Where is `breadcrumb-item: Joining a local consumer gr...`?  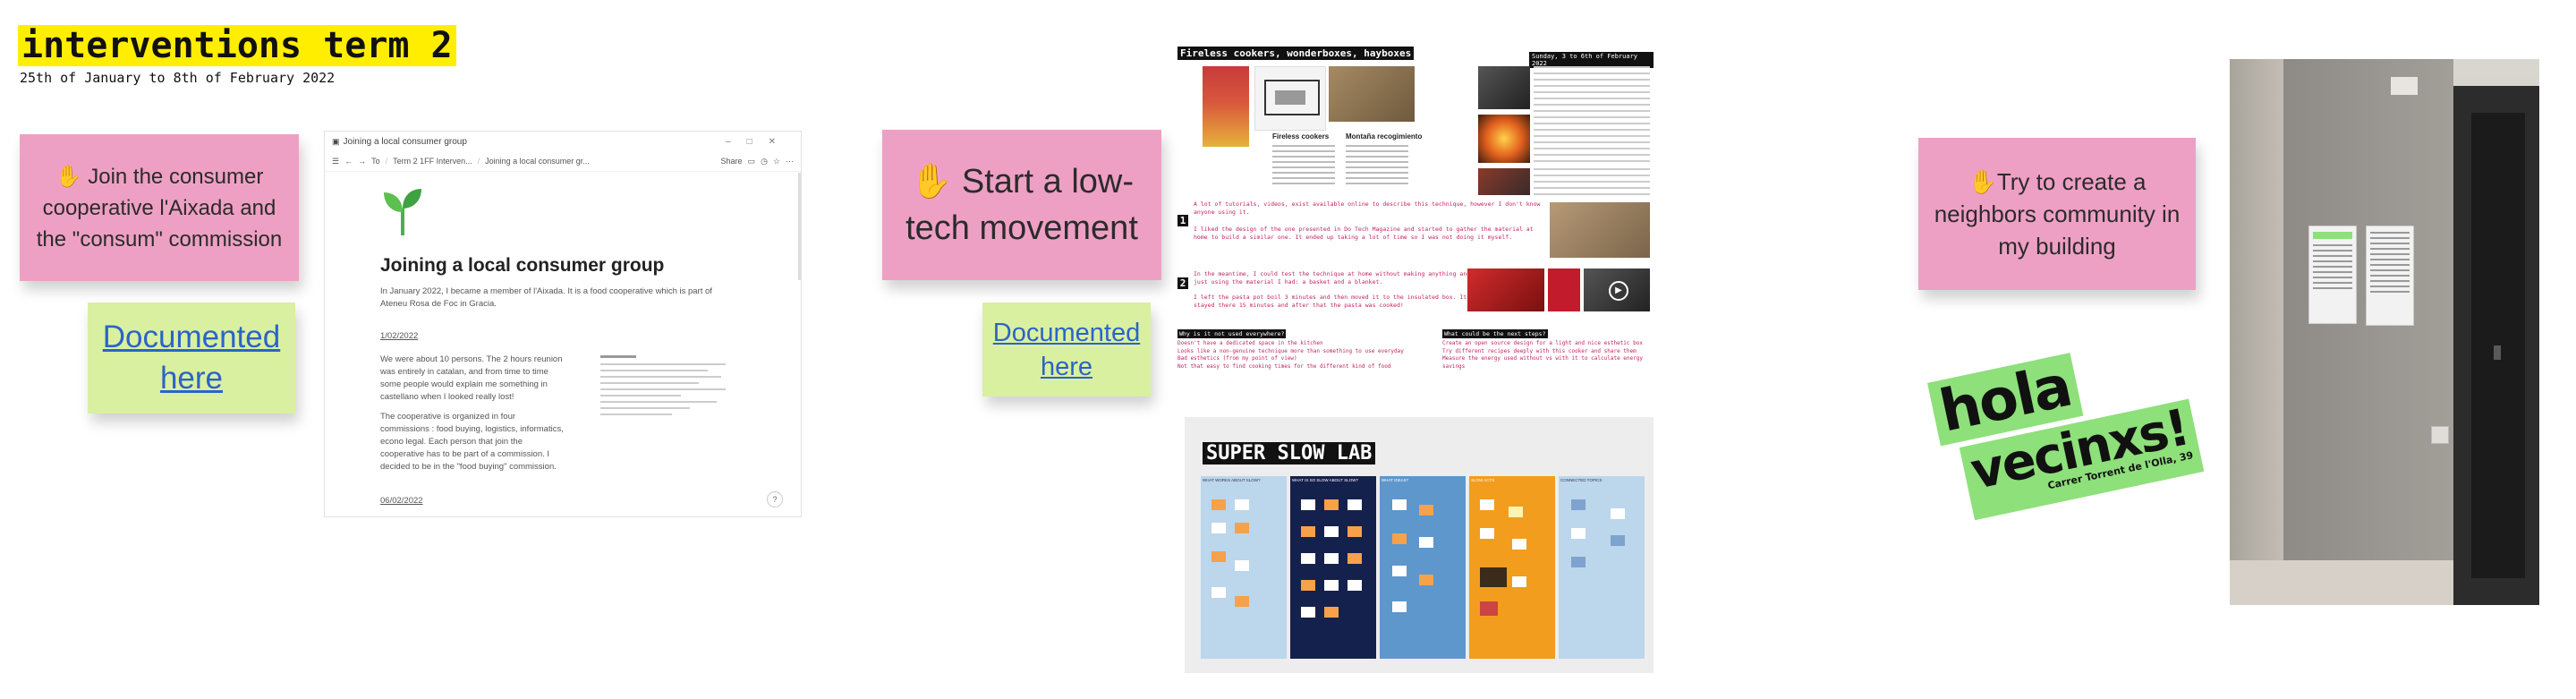
breadcrumb-item: Joining a local consumer gr... is located at coordinates (537, 161).